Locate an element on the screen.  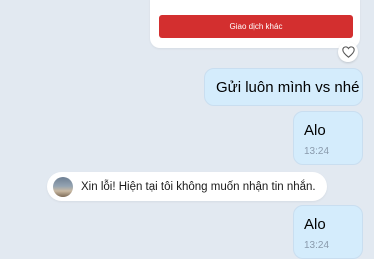
avatar is located at coordinates (63, 186).